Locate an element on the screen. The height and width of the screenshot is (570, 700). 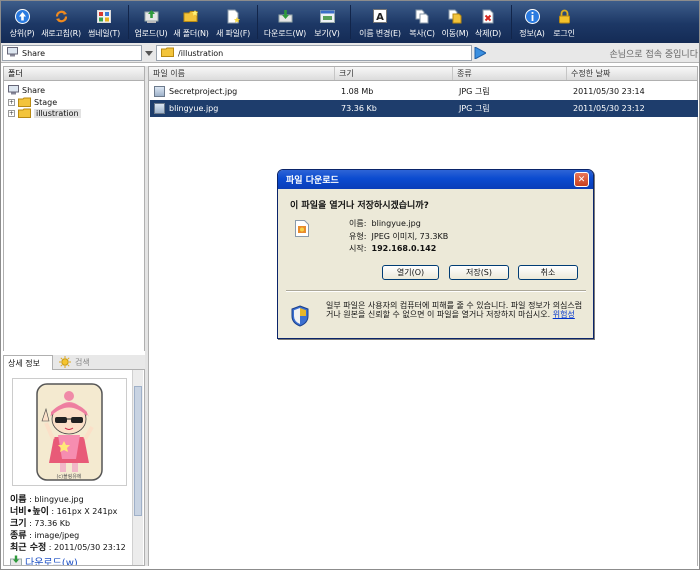
share-combo-label: Share is located at coordinates (34, 53).